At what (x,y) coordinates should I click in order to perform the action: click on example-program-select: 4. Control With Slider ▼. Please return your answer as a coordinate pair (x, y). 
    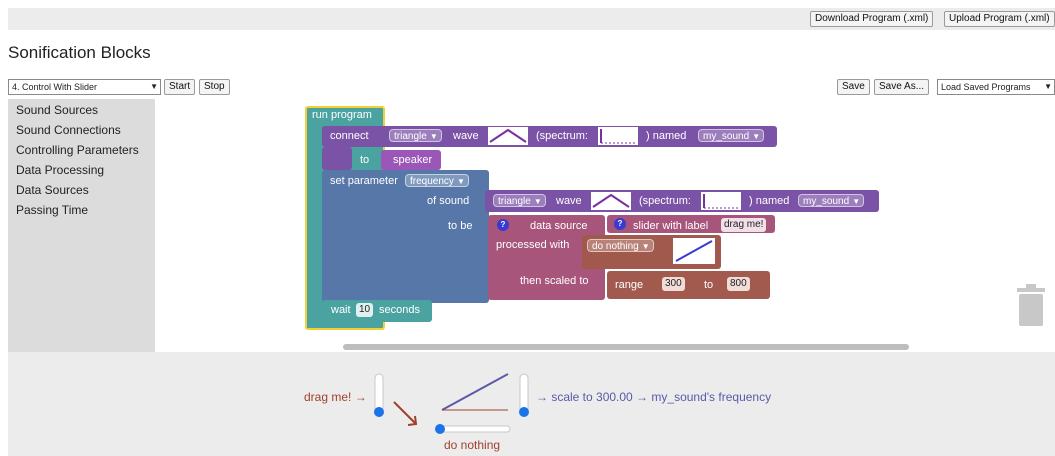
    Looking at the image, I should click on (84, 87).